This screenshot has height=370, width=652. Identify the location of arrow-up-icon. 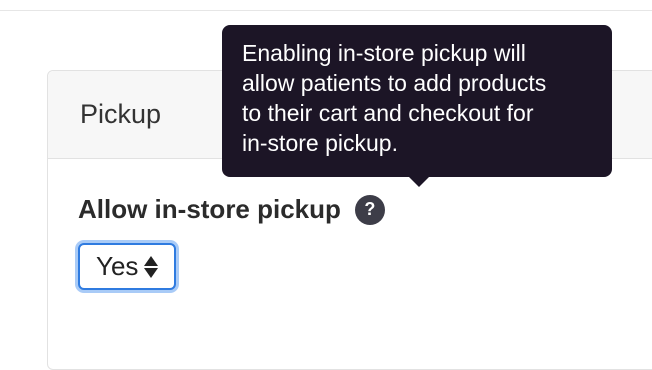
(151, 260).